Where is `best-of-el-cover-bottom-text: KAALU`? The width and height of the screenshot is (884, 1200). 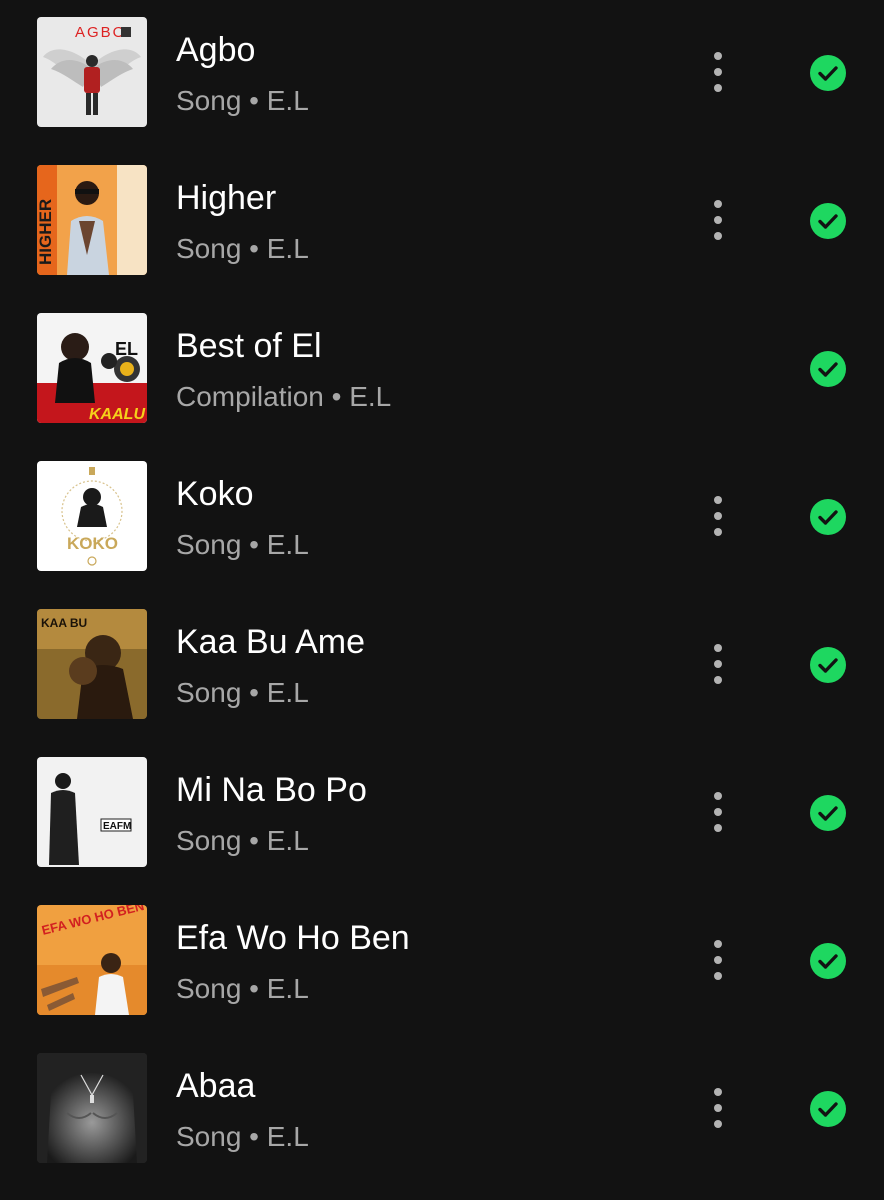
best-of-el-cover-bottom-text: KAALU is located at coordinates (117, 414).